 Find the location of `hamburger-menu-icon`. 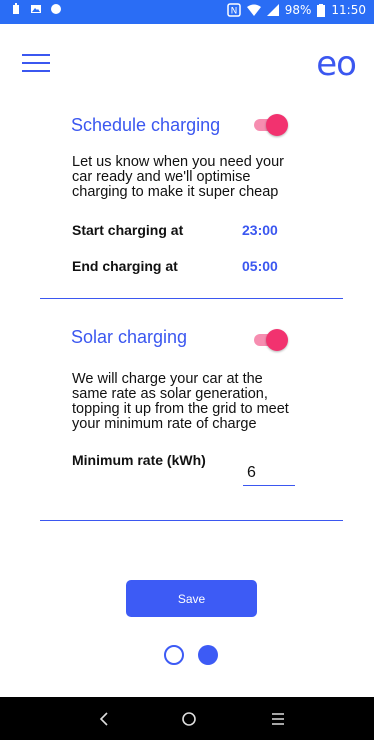

hamburger-menu-icon is located at coordinates (36, 64).